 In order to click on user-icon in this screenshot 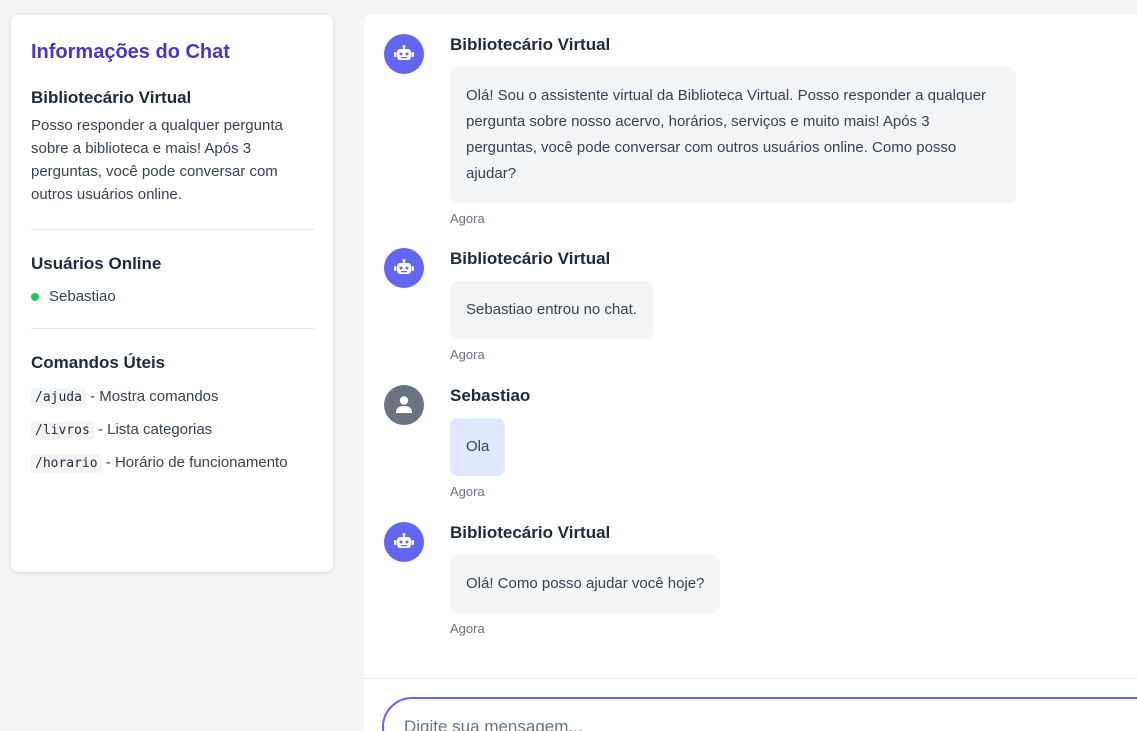, I will do `click(404, 405)`.